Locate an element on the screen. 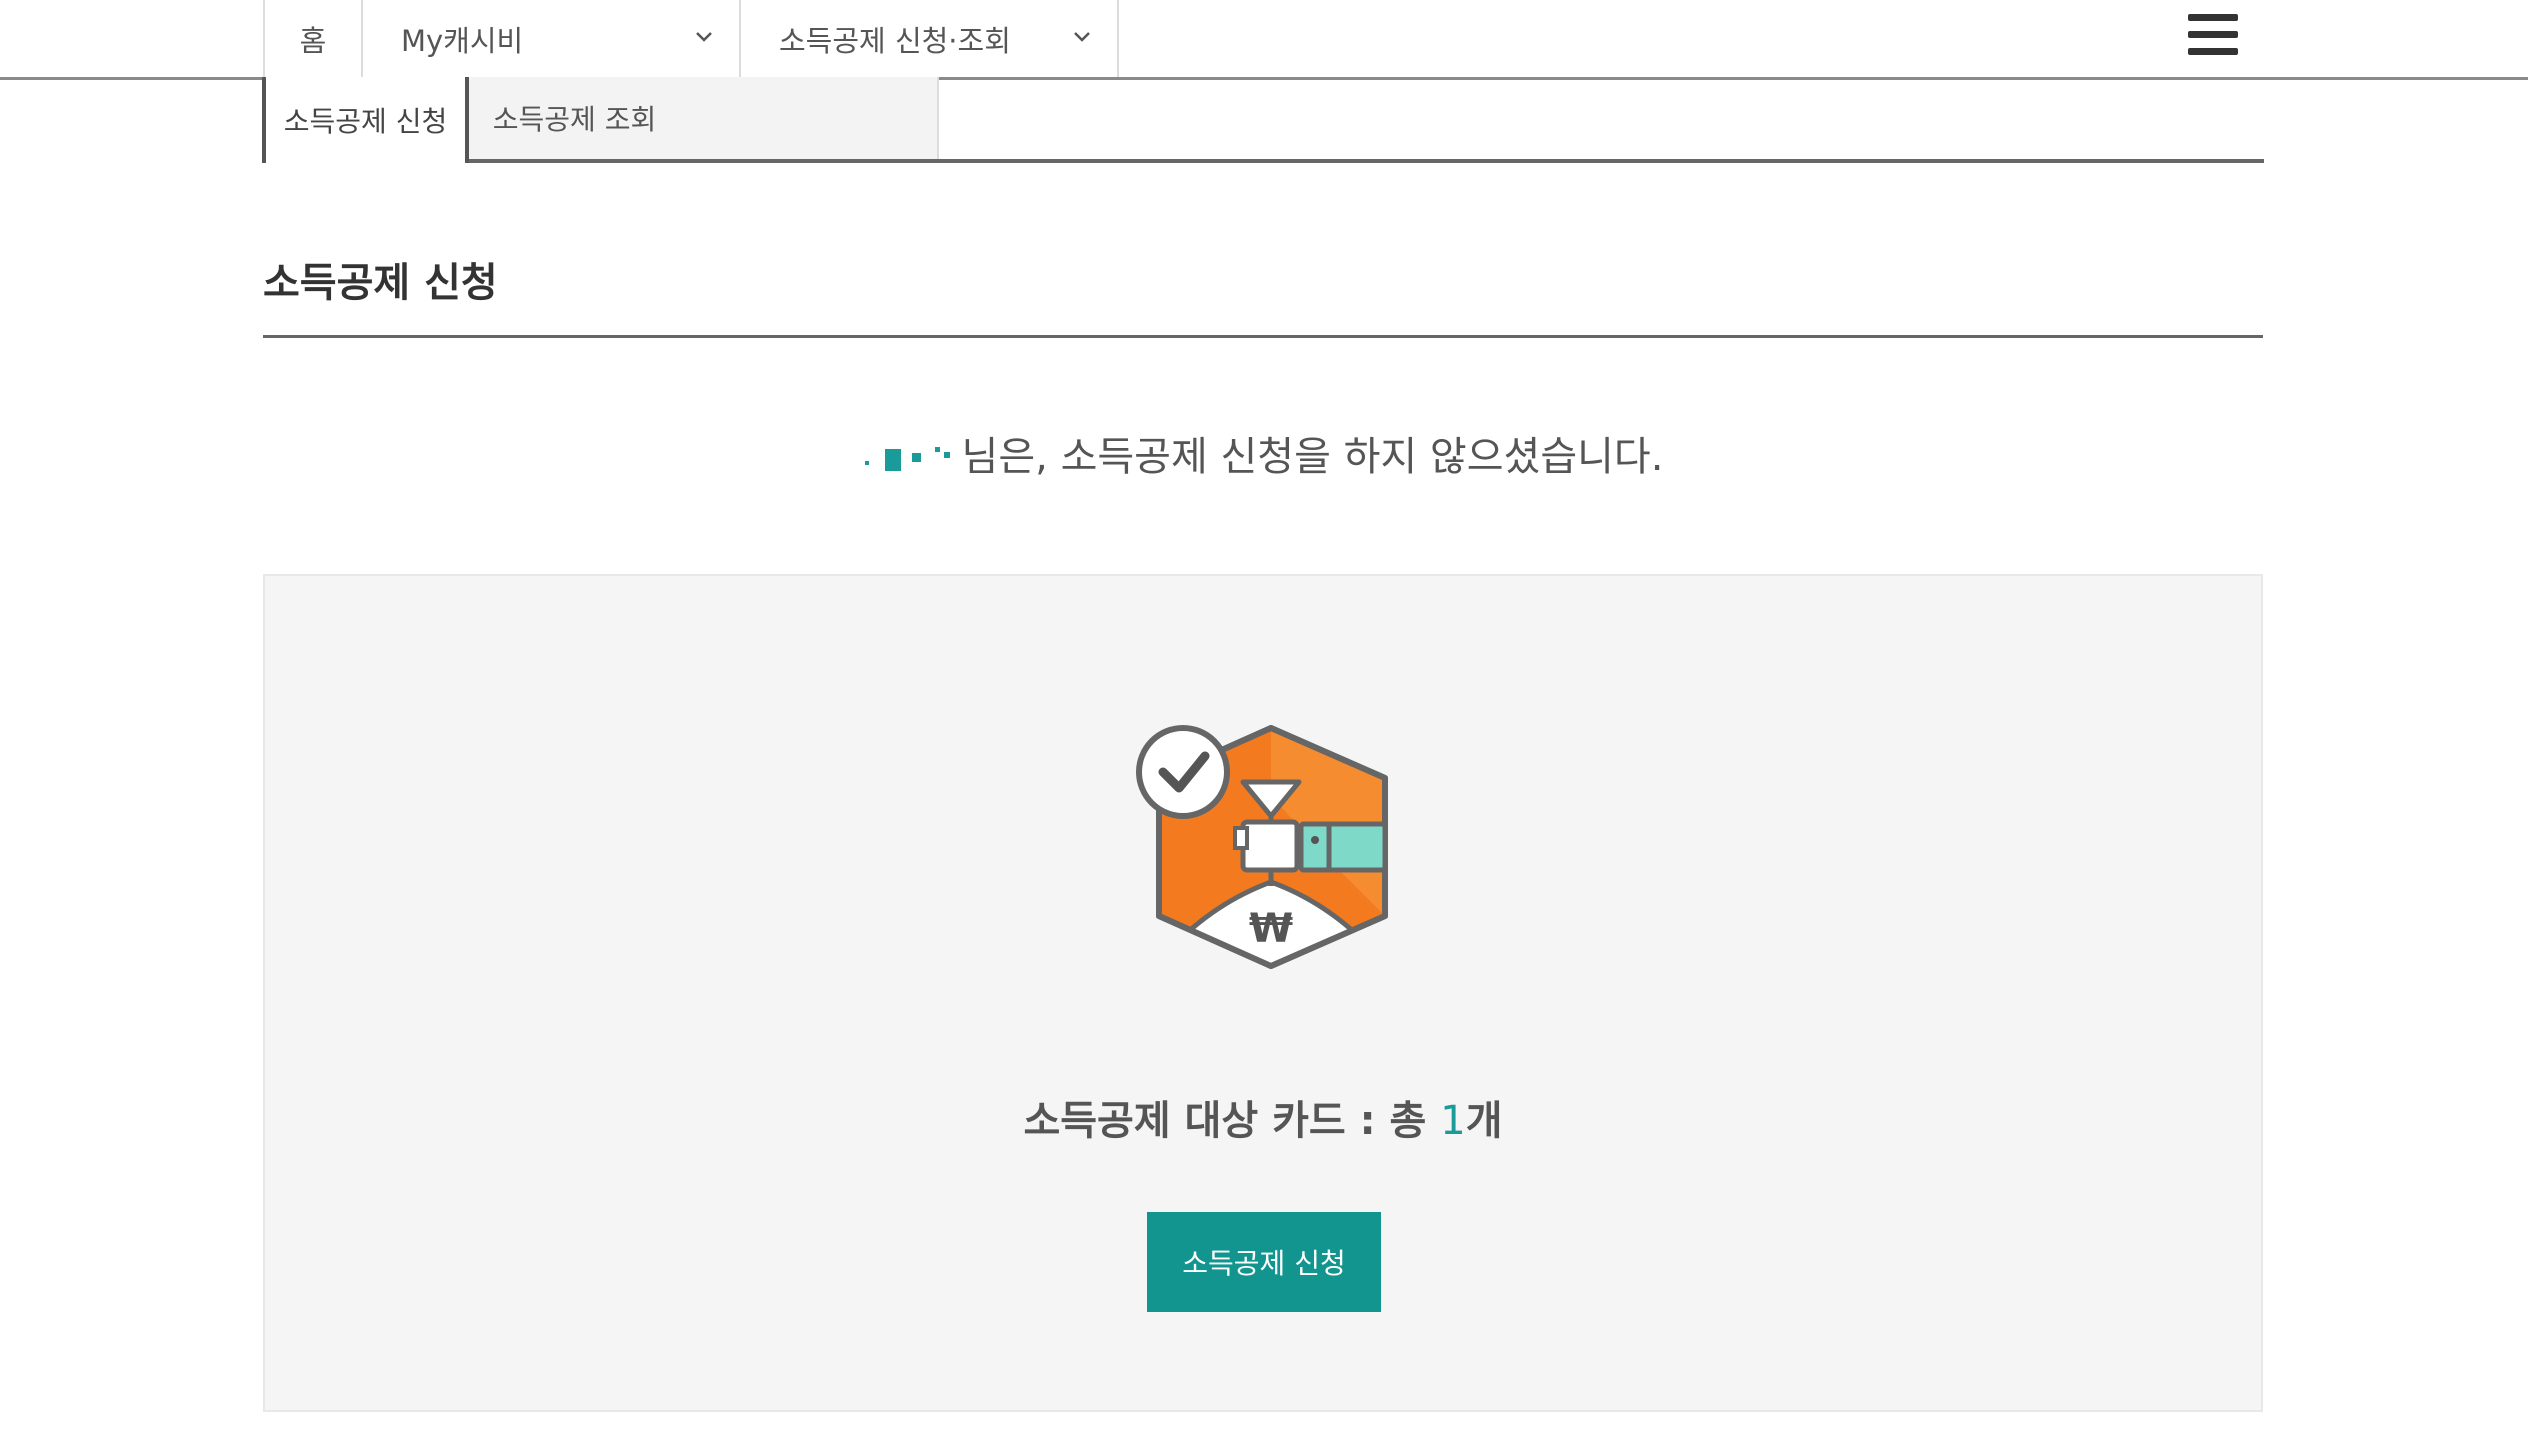 The height and width of the screenshot is (1452, 2528). title-divider is located at coordinates (1263, 336).